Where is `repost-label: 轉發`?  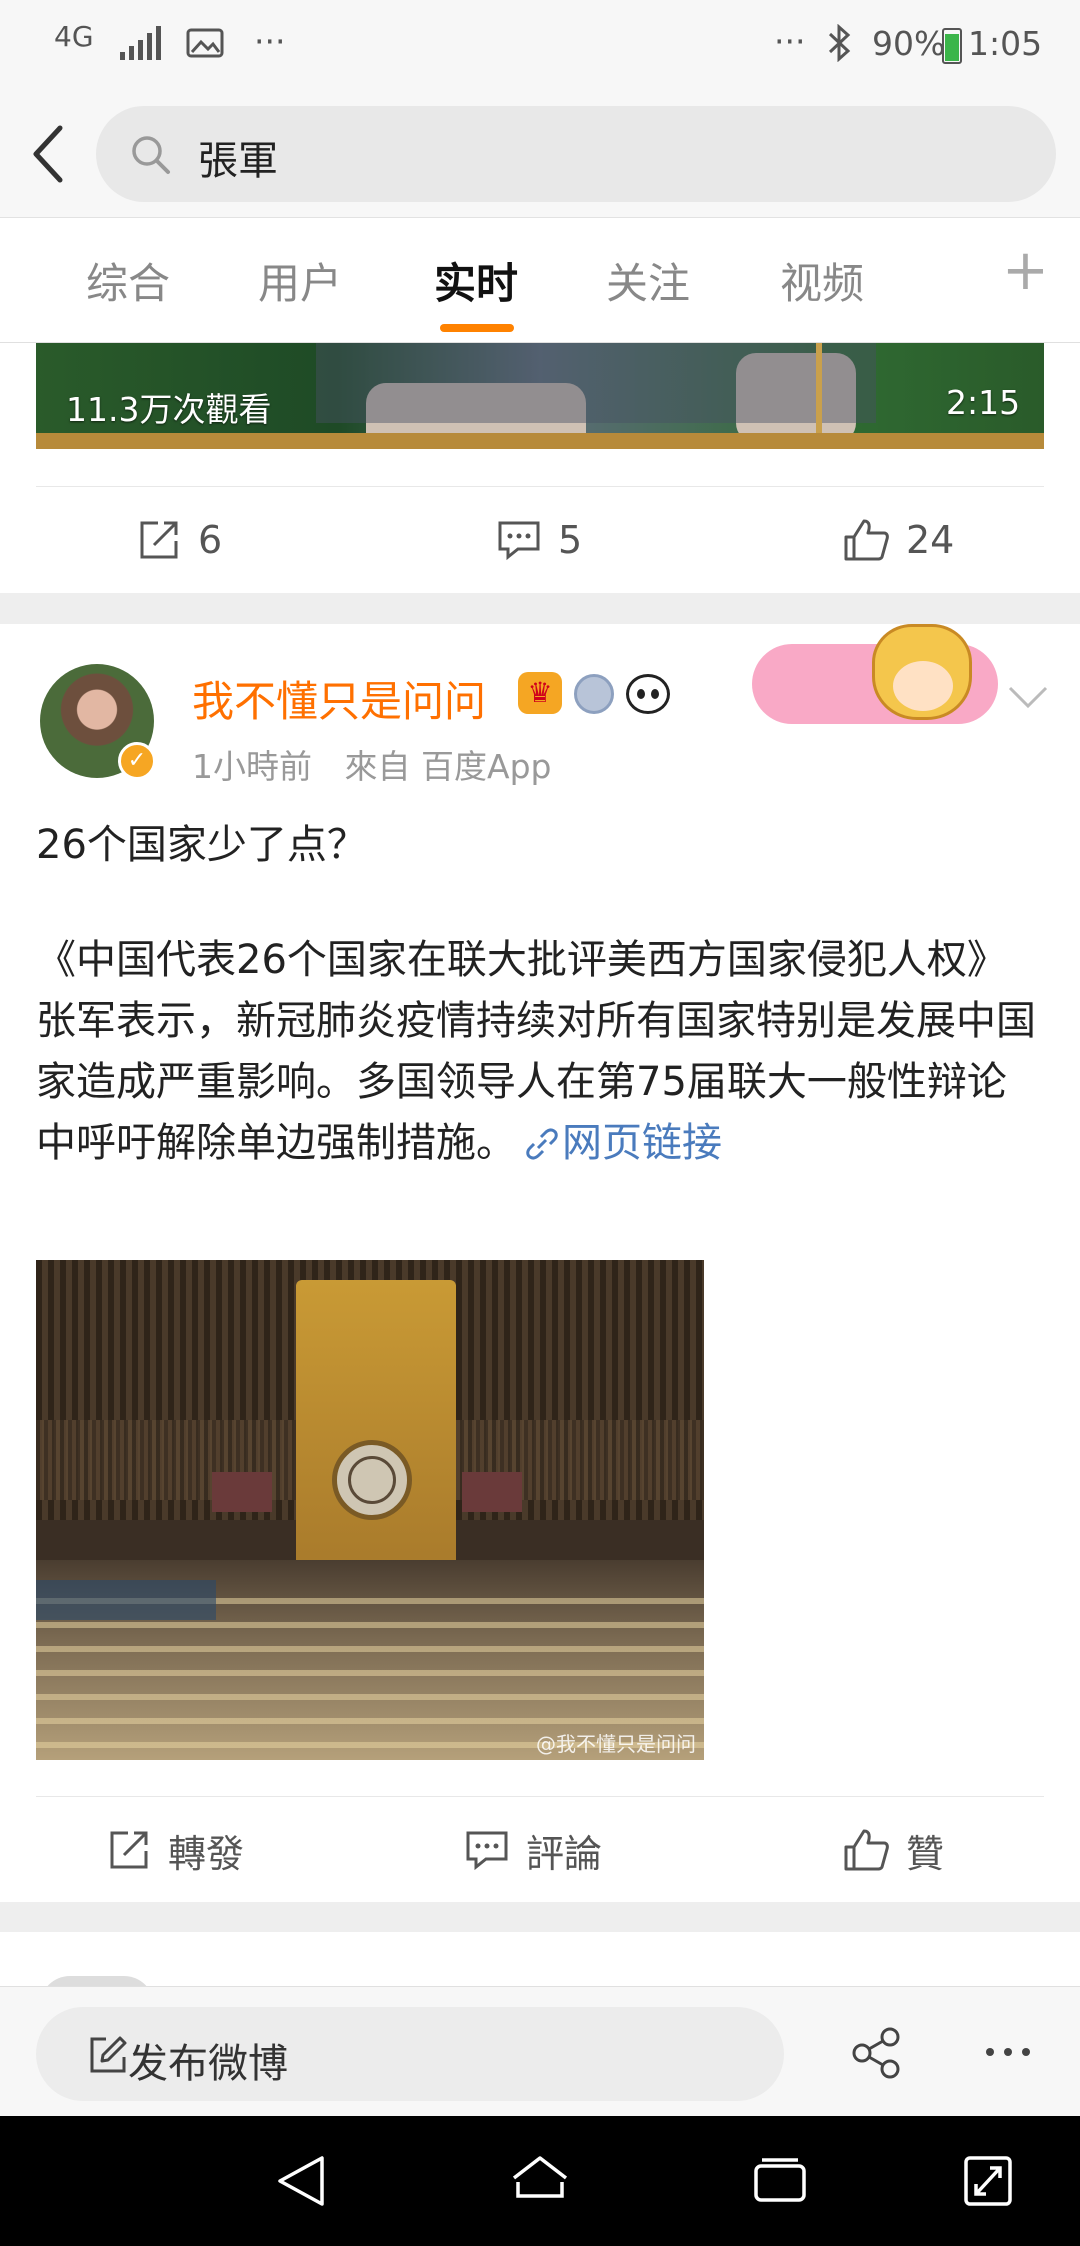
repost-label: 轉發 is located at coordinates (206, 1853).